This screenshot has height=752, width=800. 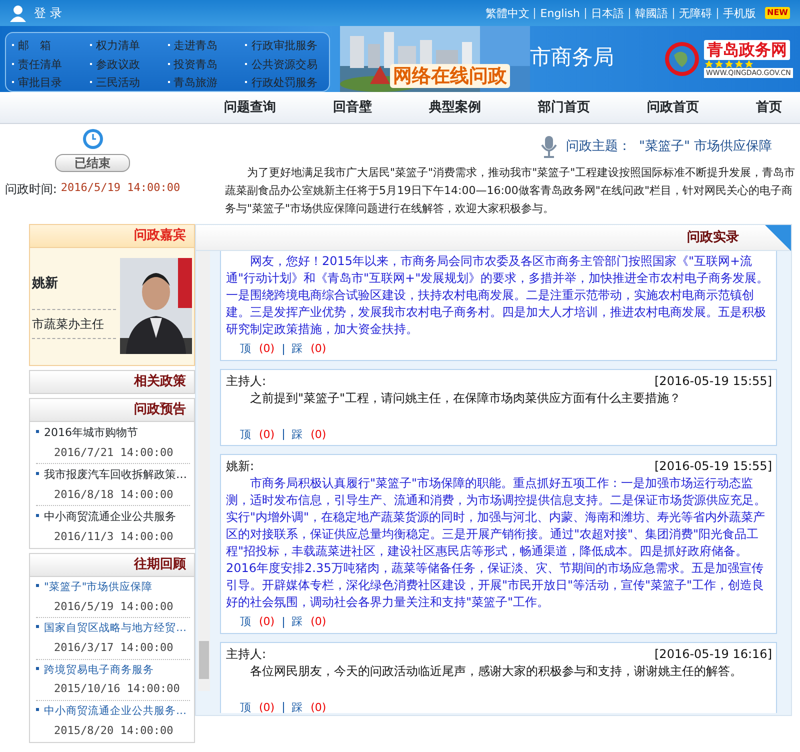 What do you see at coordinates (113, 452) in the screenshot?
I see `list-date: 2016/7/21 14:00:00` at bounding box center [113, 452].